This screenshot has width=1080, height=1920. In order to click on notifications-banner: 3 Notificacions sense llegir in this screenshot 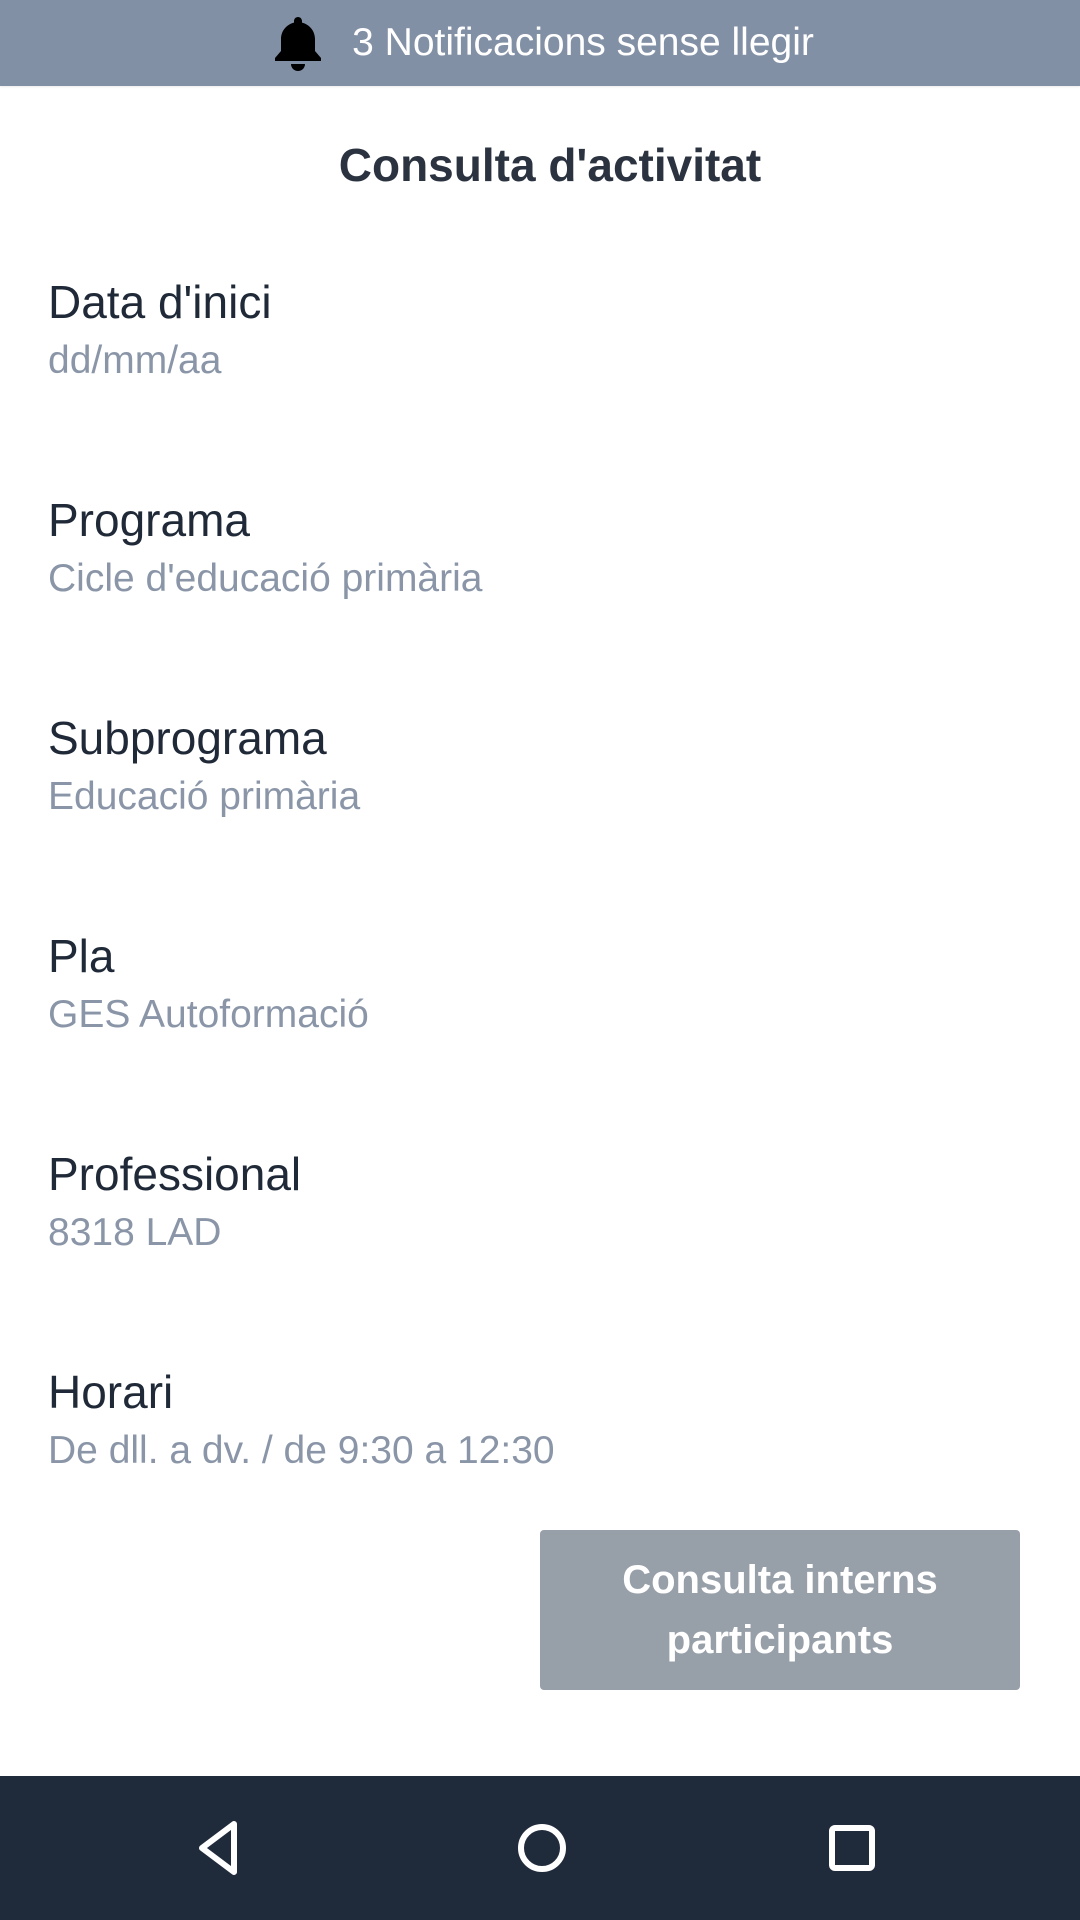, I will do `click(540, 43)`.